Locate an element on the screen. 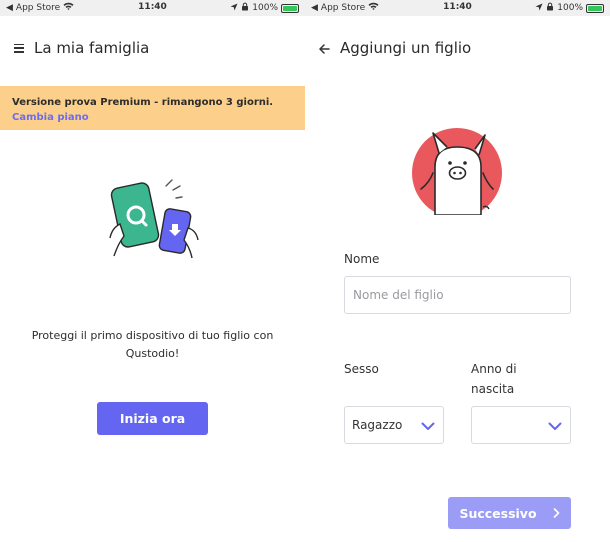 Image resolution: width=610 pixels, height=542 pixels. gender-label: Sesso is located at coordinates (361, 369).